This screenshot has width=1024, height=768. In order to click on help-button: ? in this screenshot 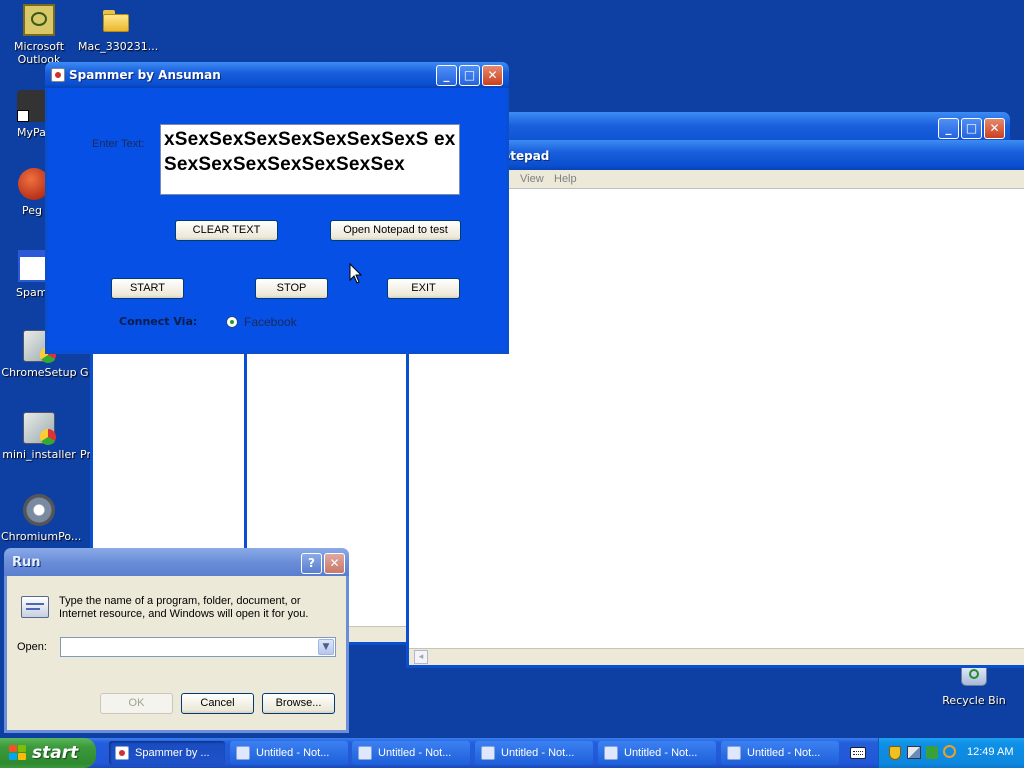, I will do `click(311, 563)`.